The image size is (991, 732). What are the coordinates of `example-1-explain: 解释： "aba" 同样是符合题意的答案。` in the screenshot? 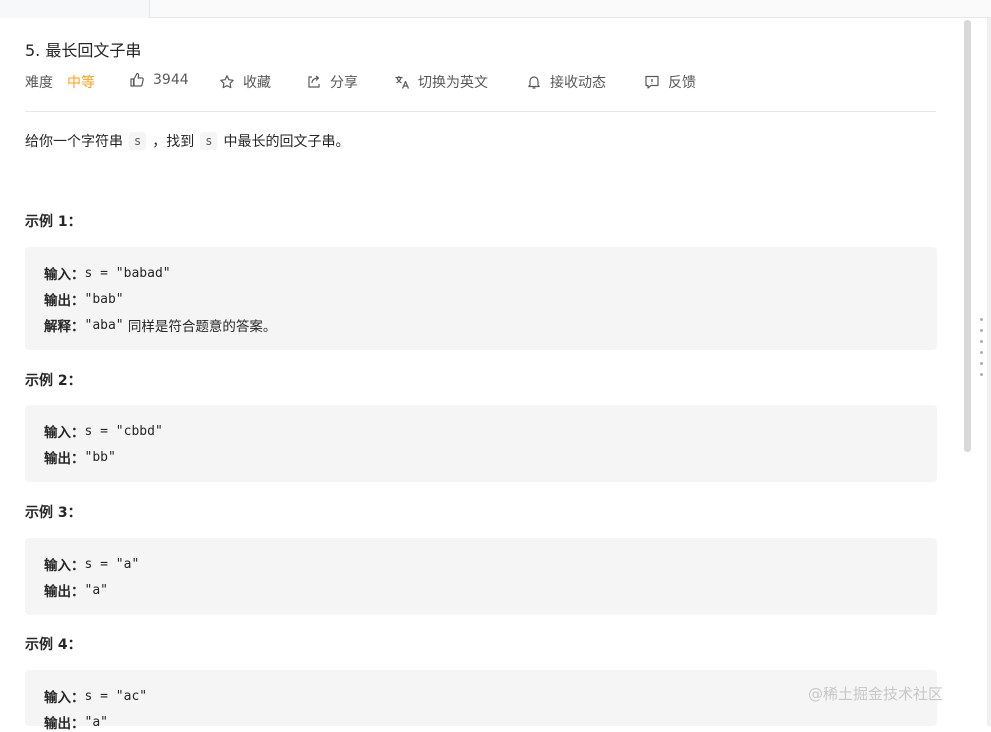 It's located at (160, 325).